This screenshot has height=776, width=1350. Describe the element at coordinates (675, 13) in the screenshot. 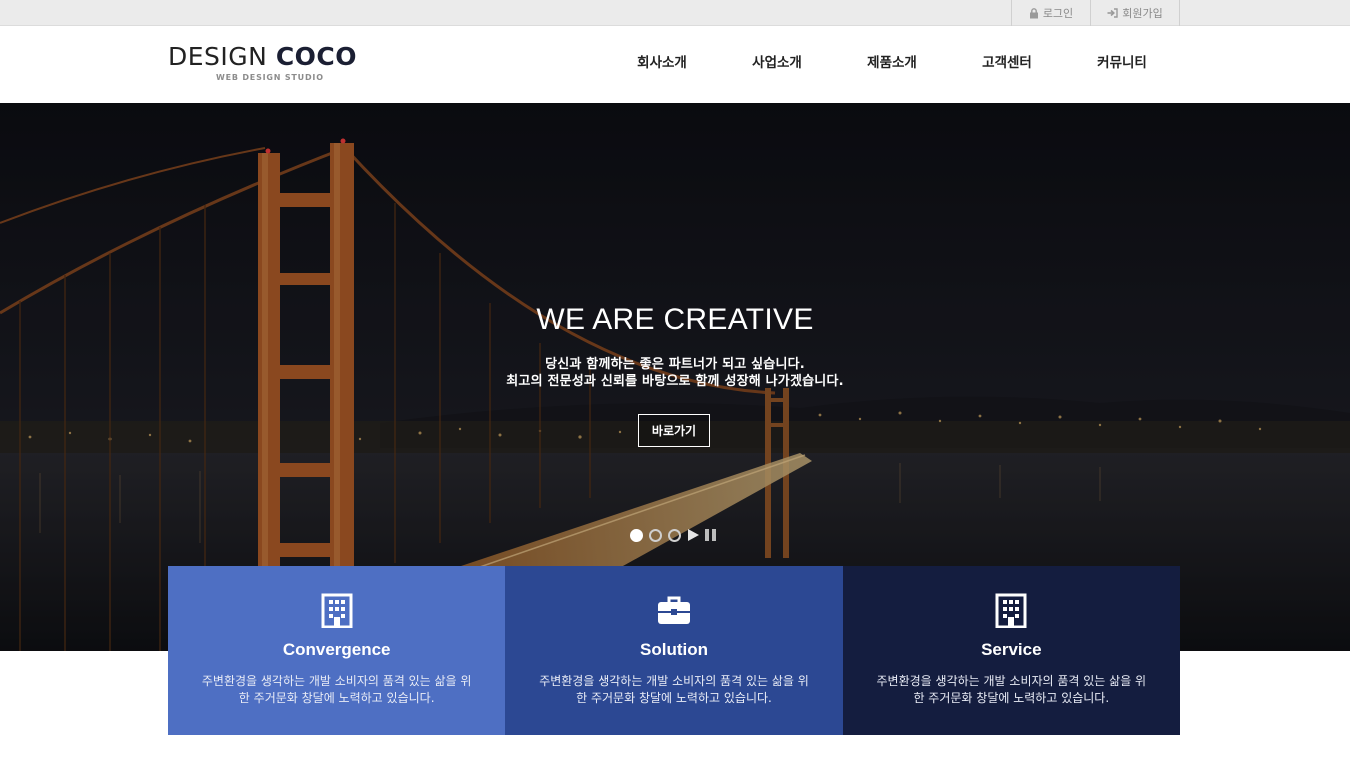

I see `top-utility-bar: 로그인 회원가입` at that location.